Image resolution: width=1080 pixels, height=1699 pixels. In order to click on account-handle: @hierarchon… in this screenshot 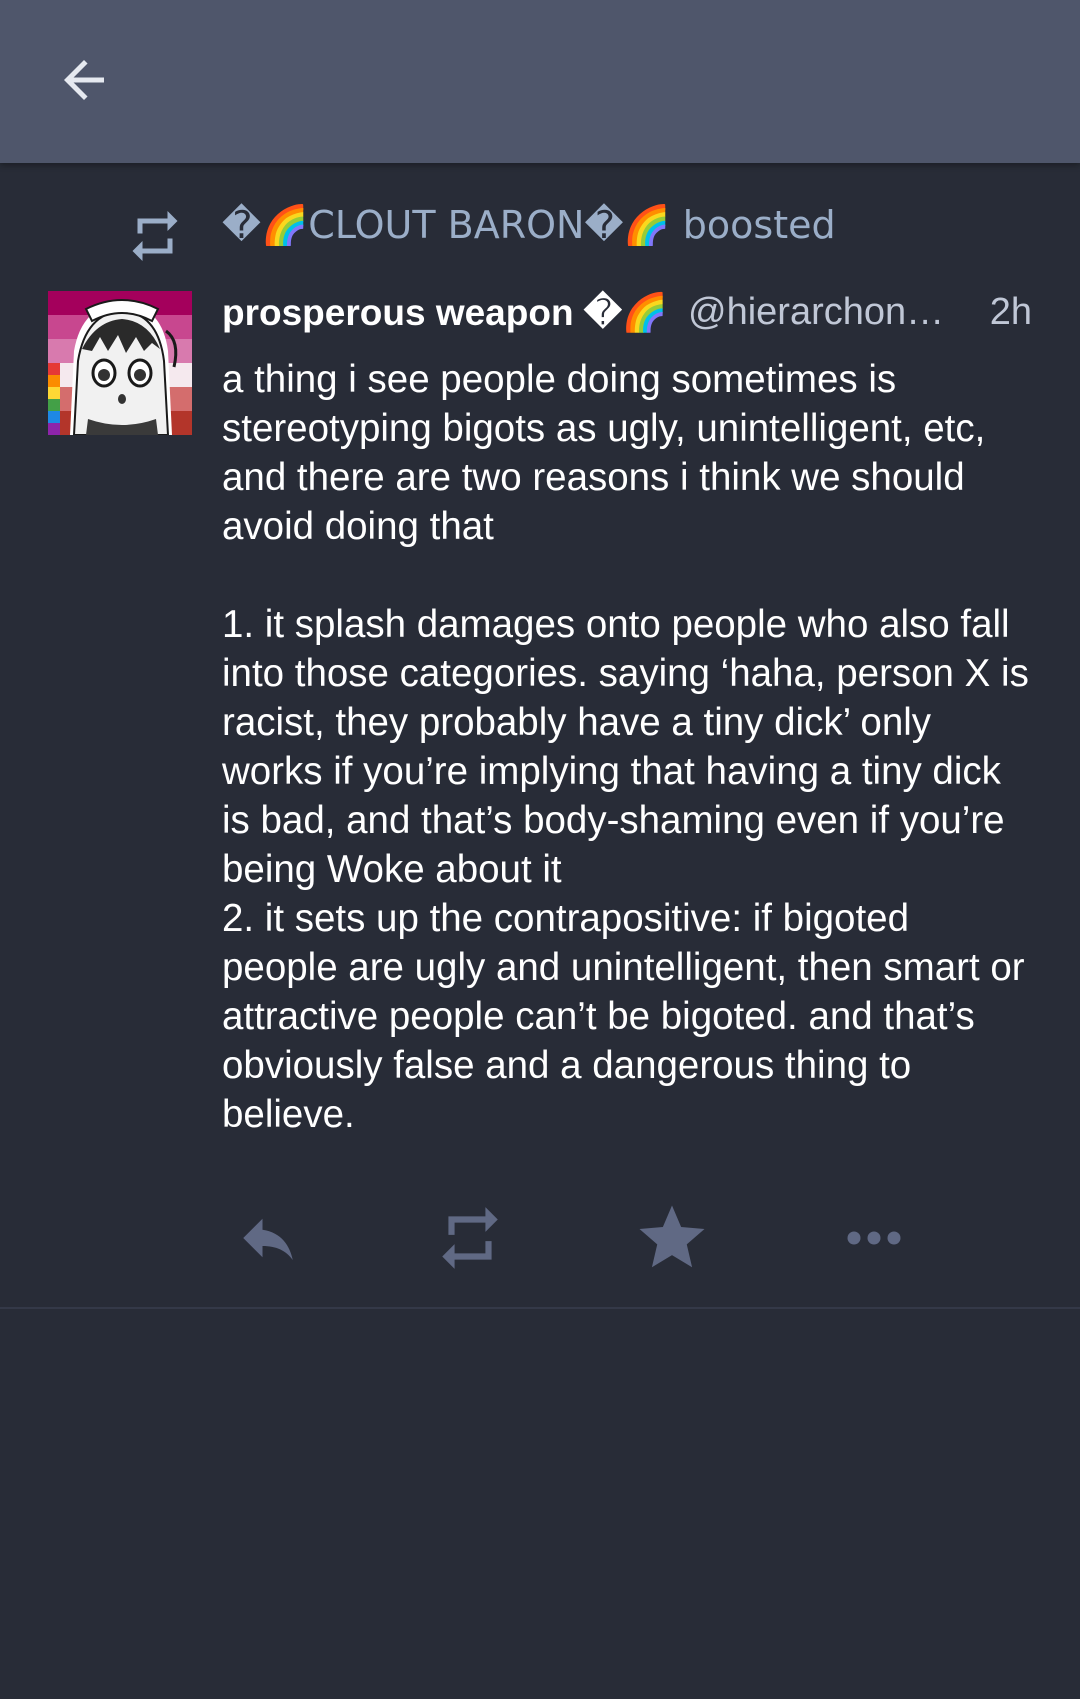, I will do `click(833, 312)`.